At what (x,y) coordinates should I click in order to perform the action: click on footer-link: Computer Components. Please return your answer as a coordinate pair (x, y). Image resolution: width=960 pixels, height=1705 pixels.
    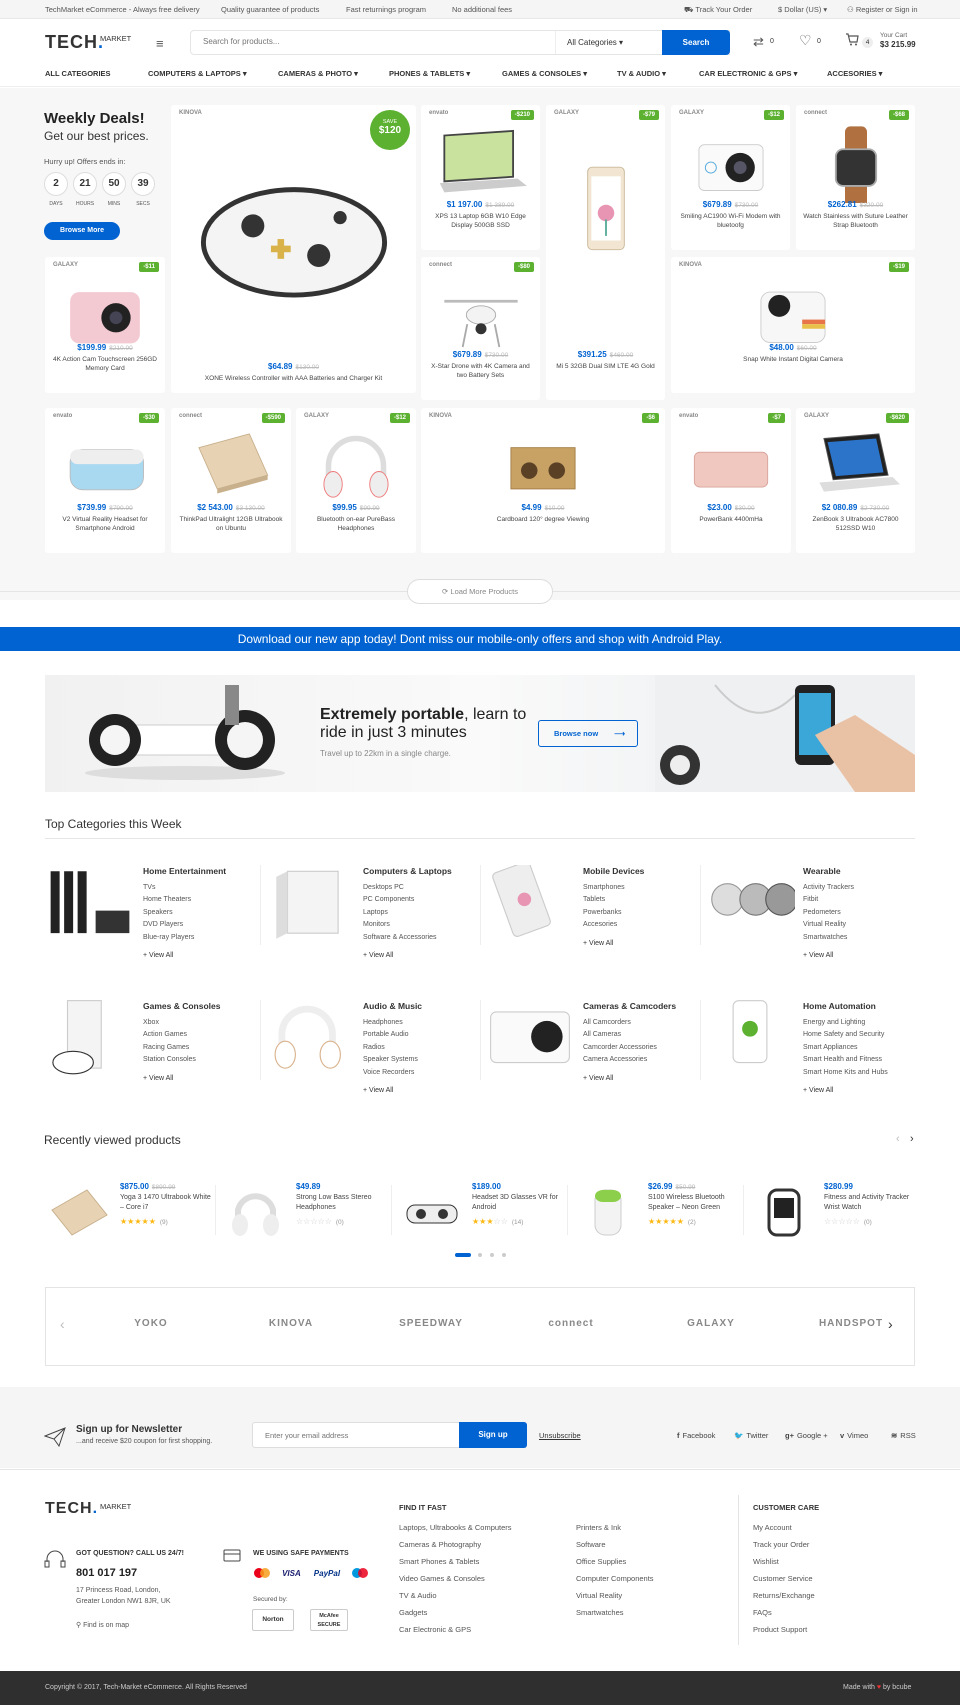
    Looking at the image, I should click on (615, 1578).